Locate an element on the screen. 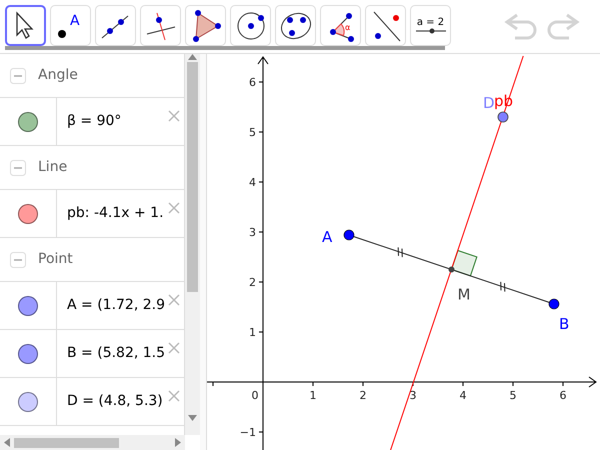 This screenshot has width=600, height=450. axis-label: −1 is located at coordinates (248, 432).